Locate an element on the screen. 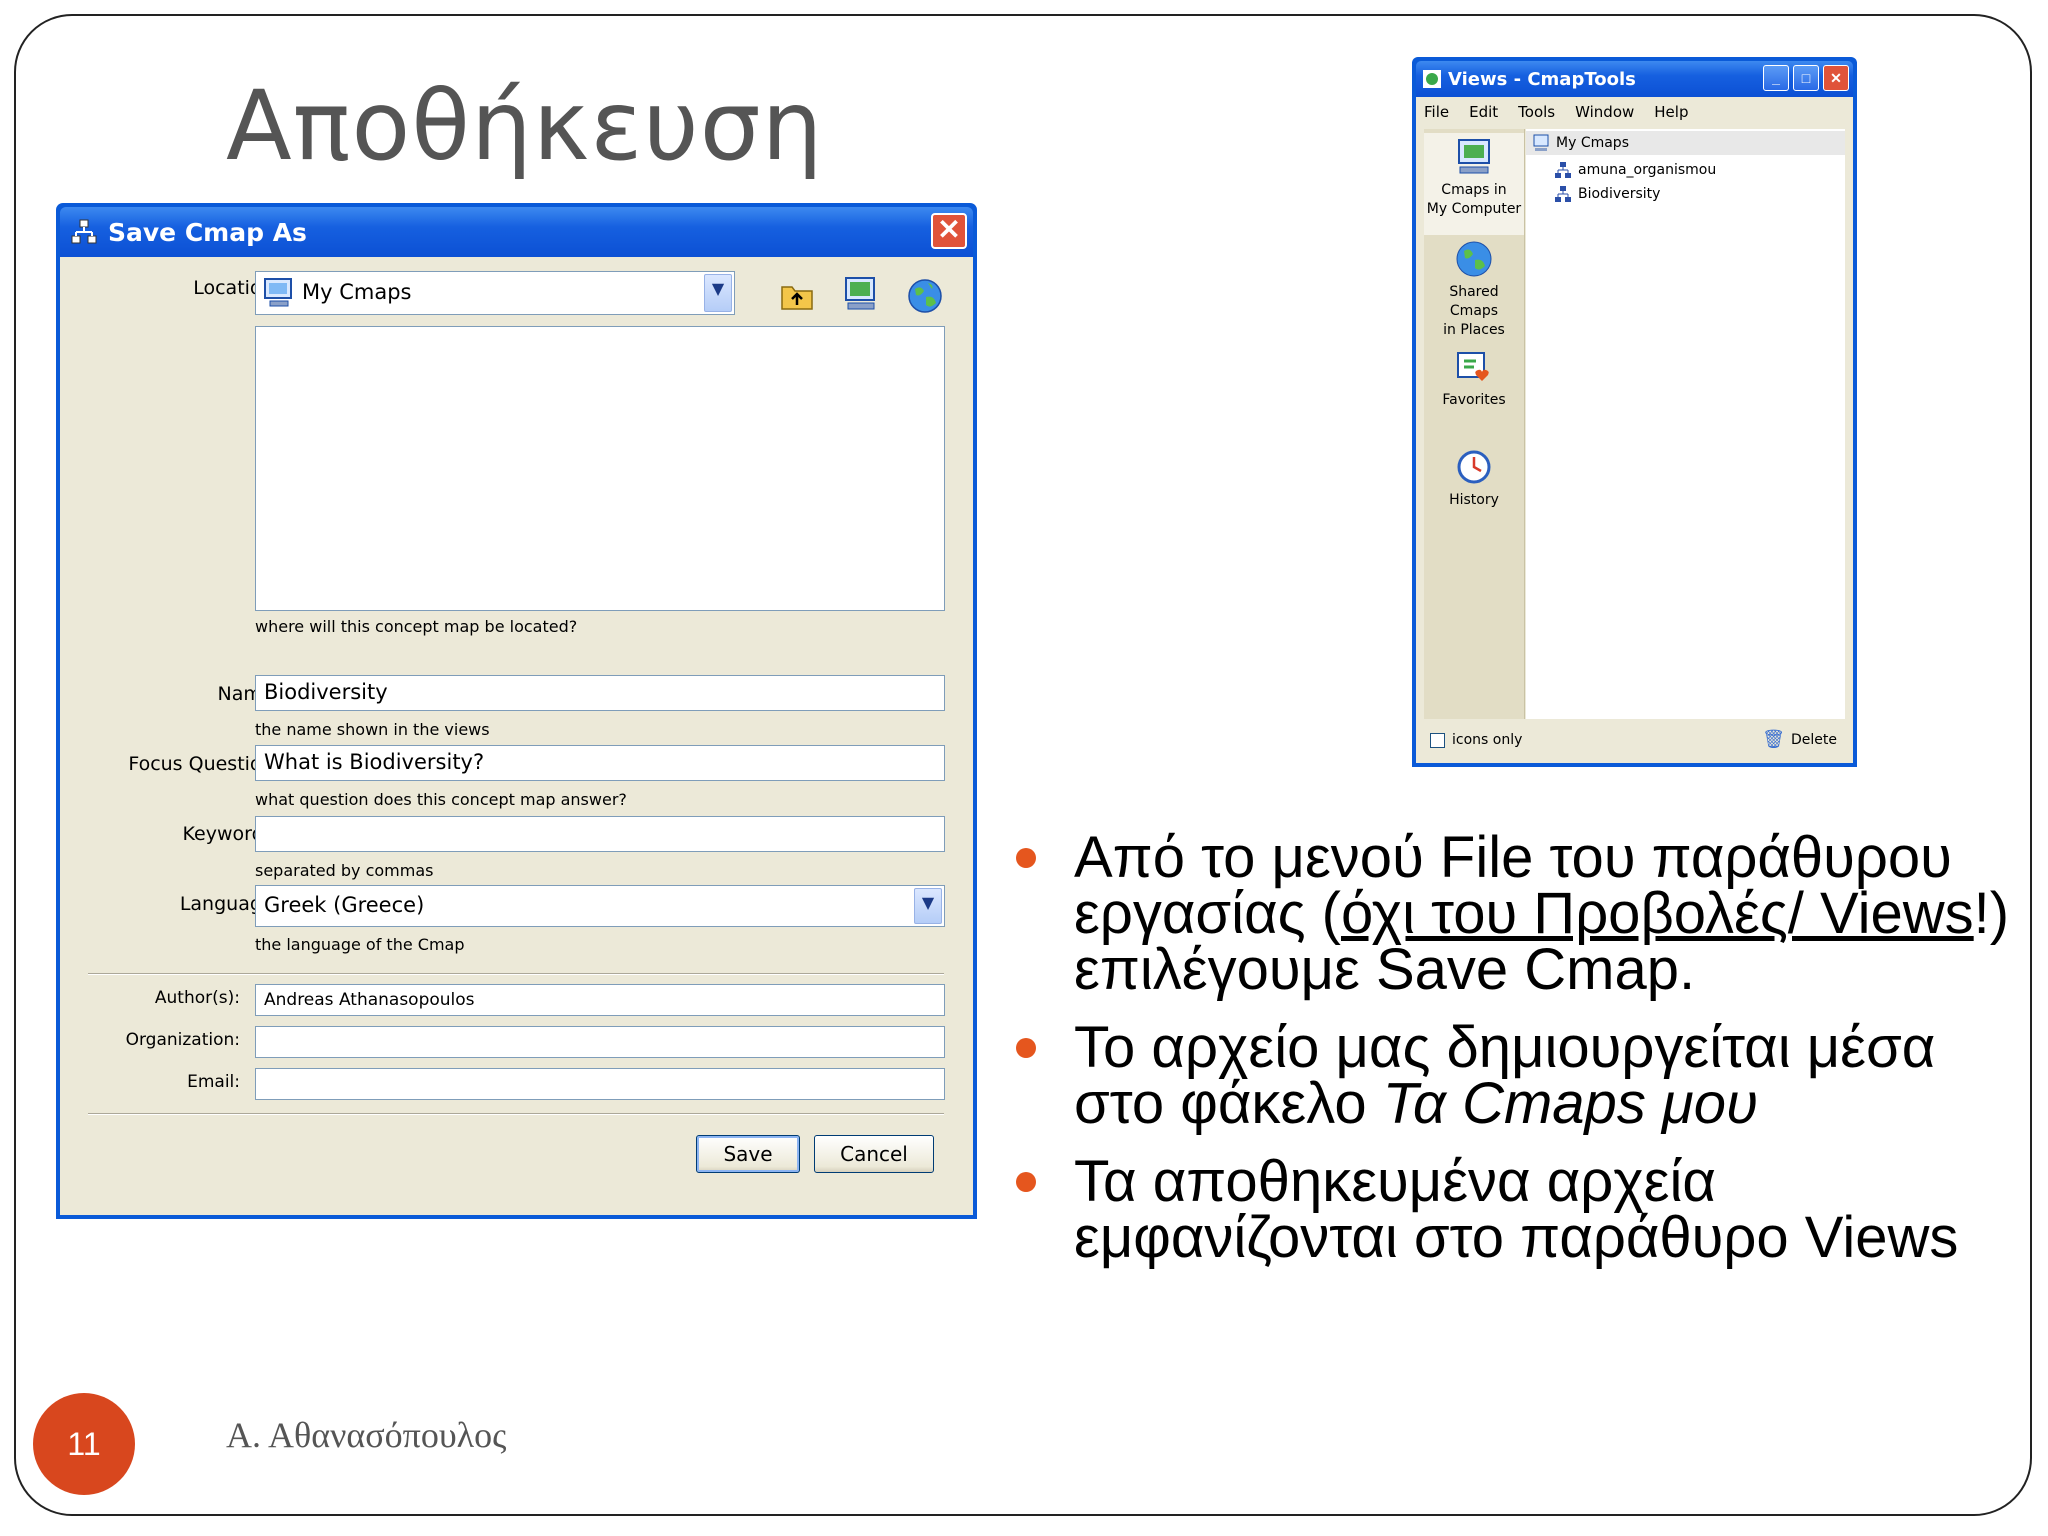 This screenshot has height=1536, width=2048. dialog-title: Save Cmap As is located at coordinates (207, 232).